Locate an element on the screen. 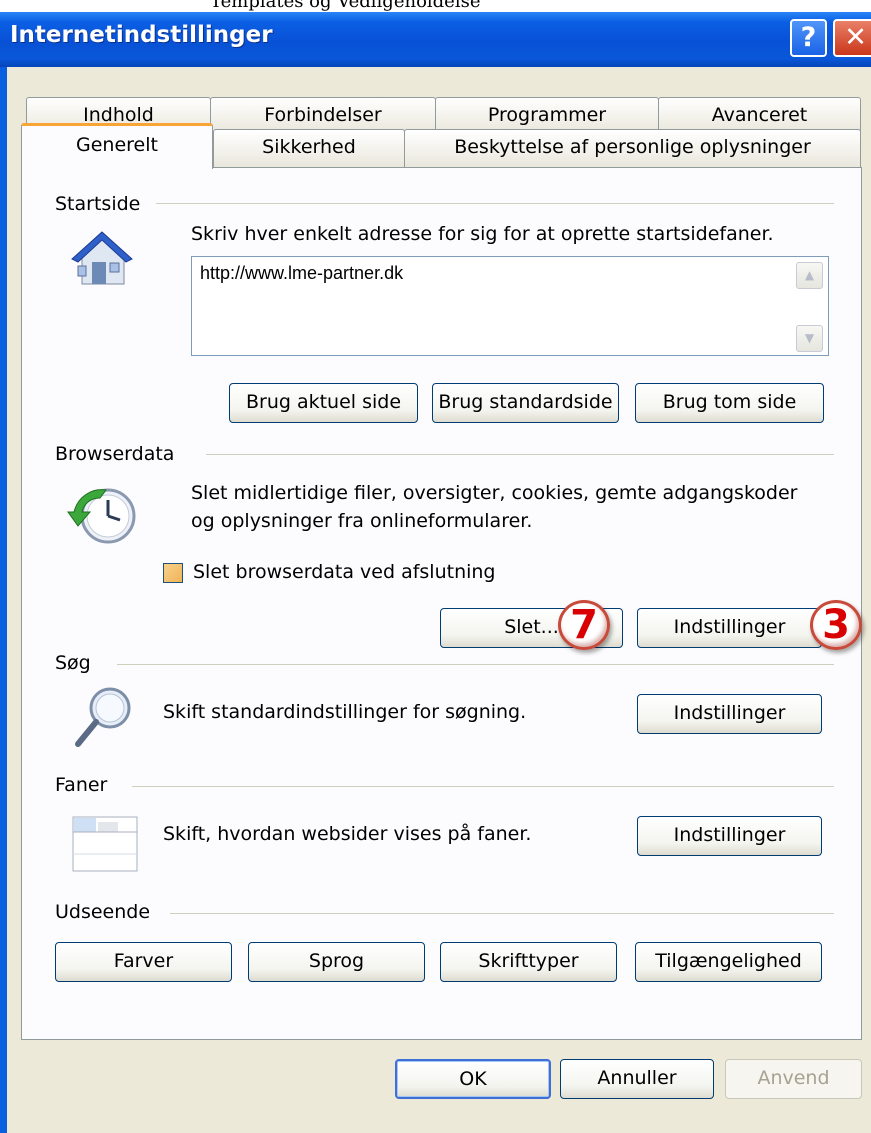  home-page-address-box: http://www.lme-partner.dk ▲ ▼ is located at coordinates (510, 306).